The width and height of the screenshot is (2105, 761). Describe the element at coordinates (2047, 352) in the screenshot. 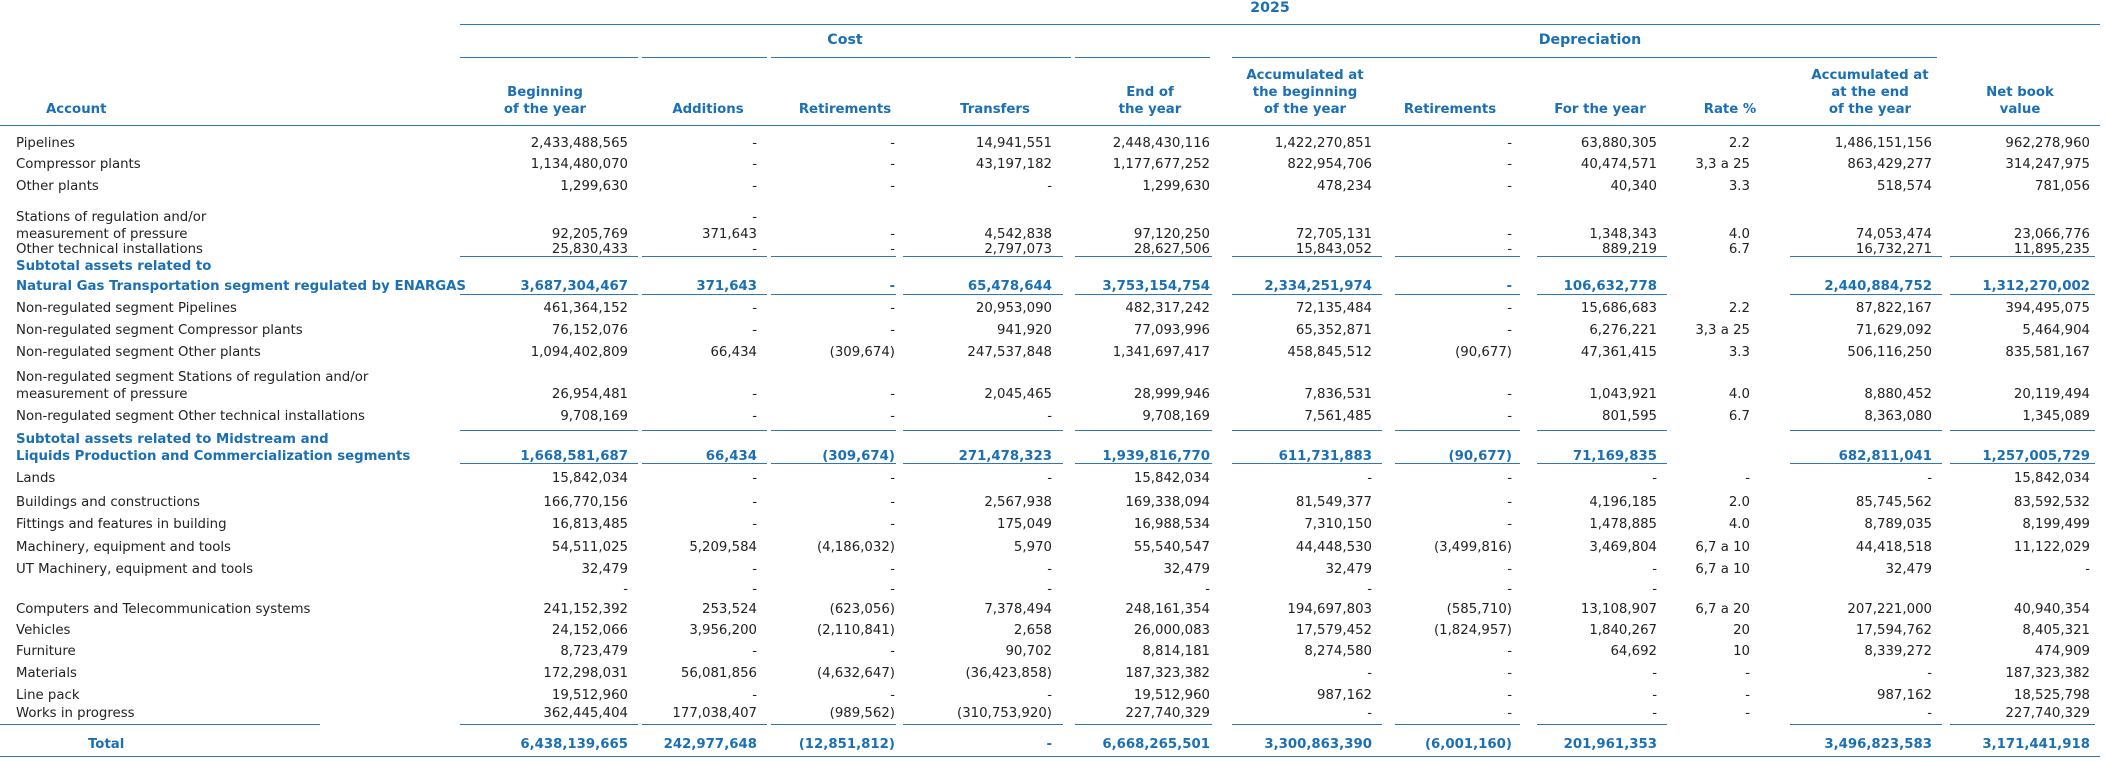

I see `cell-net-book-value: 835,581,167` at that location.